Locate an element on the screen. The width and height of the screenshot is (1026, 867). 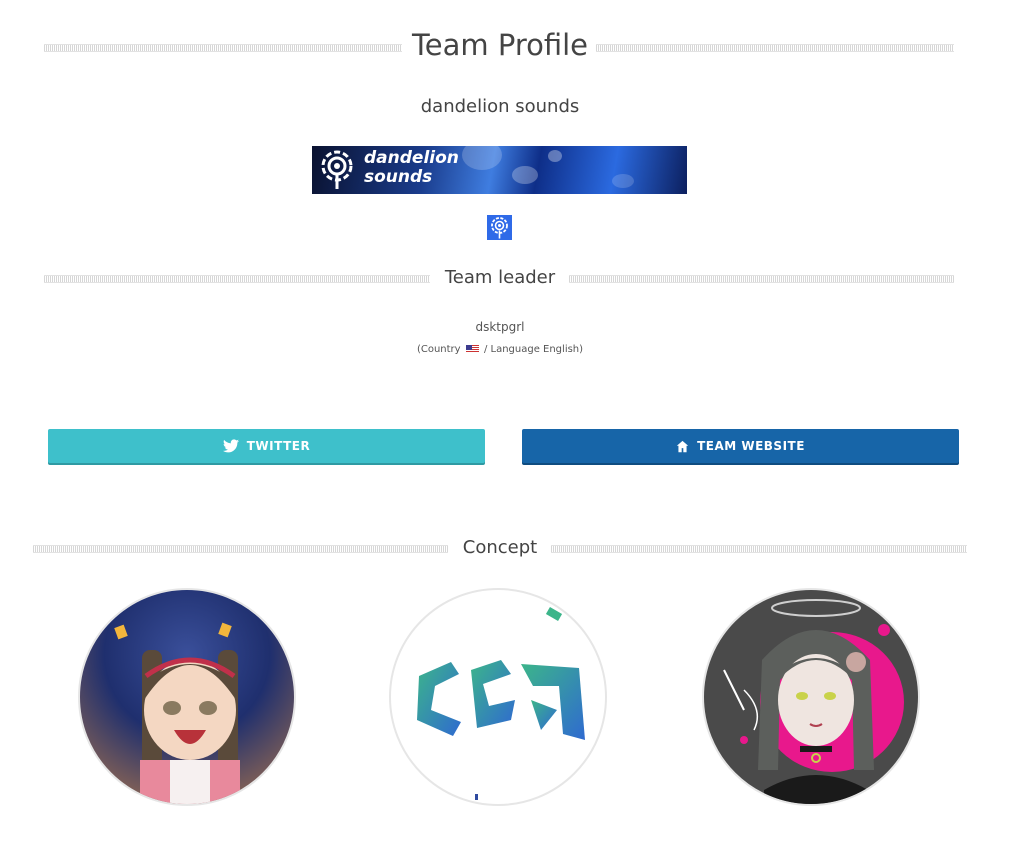
home-icon is located at coordinates (682, 446).